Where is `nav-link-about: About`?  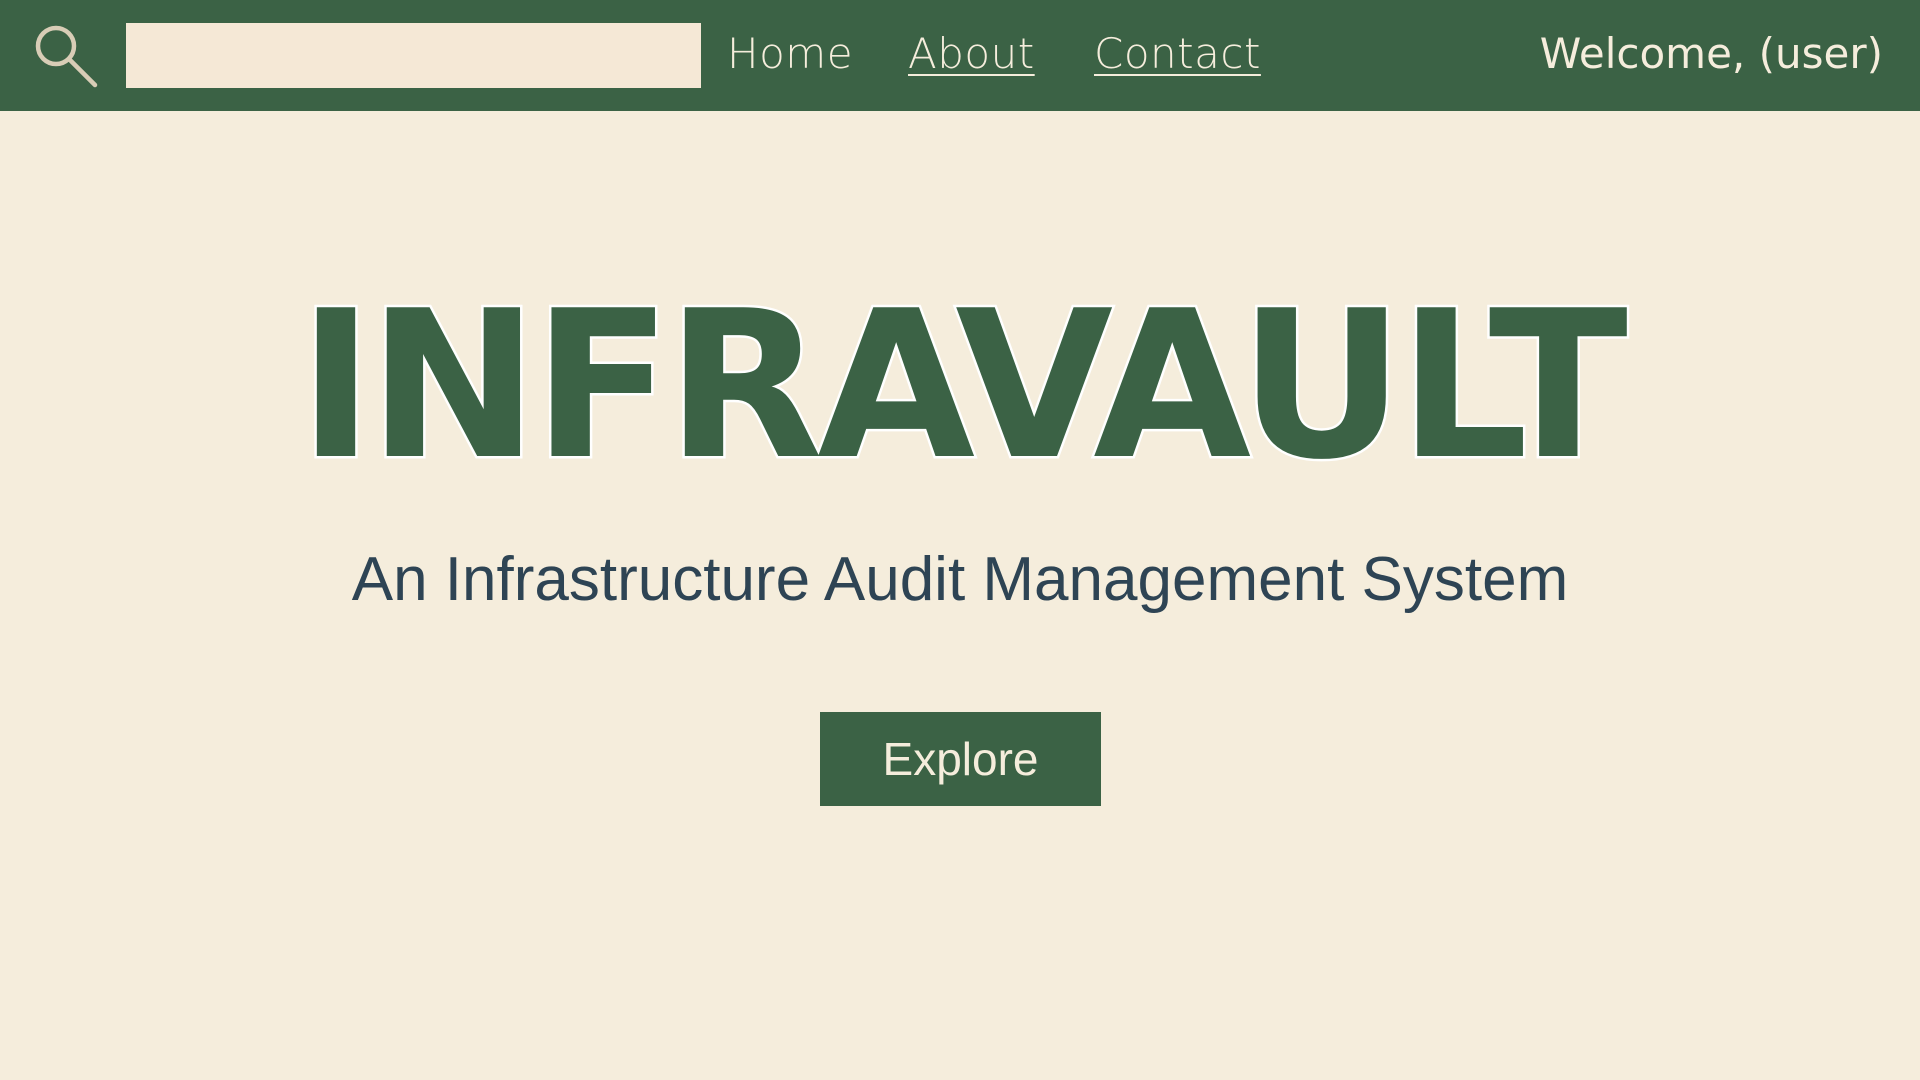 nav-link-about: About is located at coordinates (971, 54).